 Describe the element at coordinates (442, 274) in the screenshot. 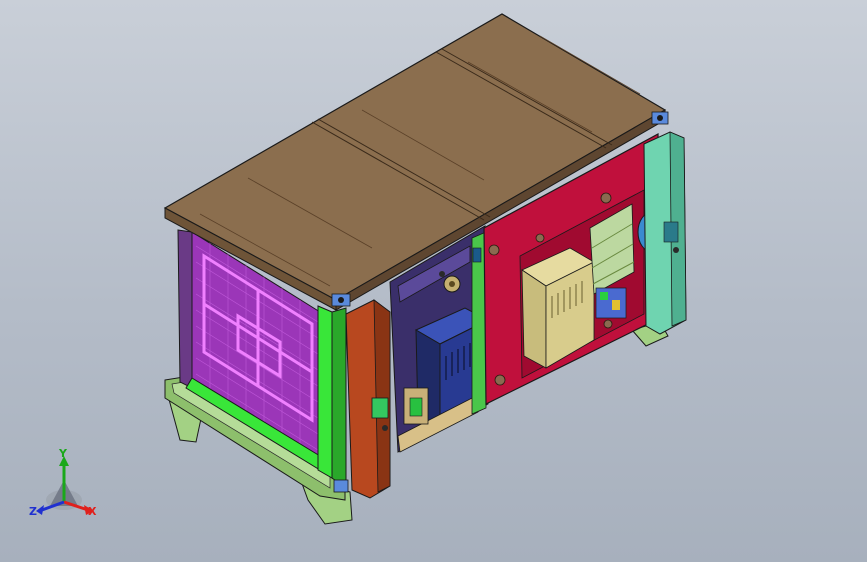

I see `bolt-rear` at that location.